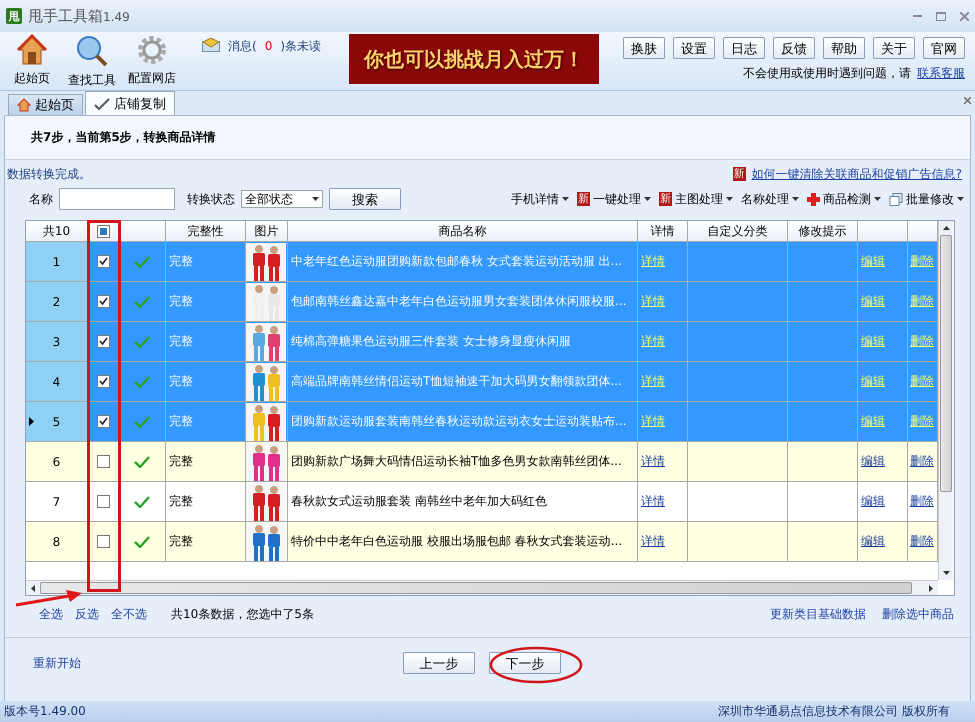 The image size is (975, 722). What do you see at coordinates (813, 199) in the screenshot?
I see `cross-icon` at bounding box center [813, 199].